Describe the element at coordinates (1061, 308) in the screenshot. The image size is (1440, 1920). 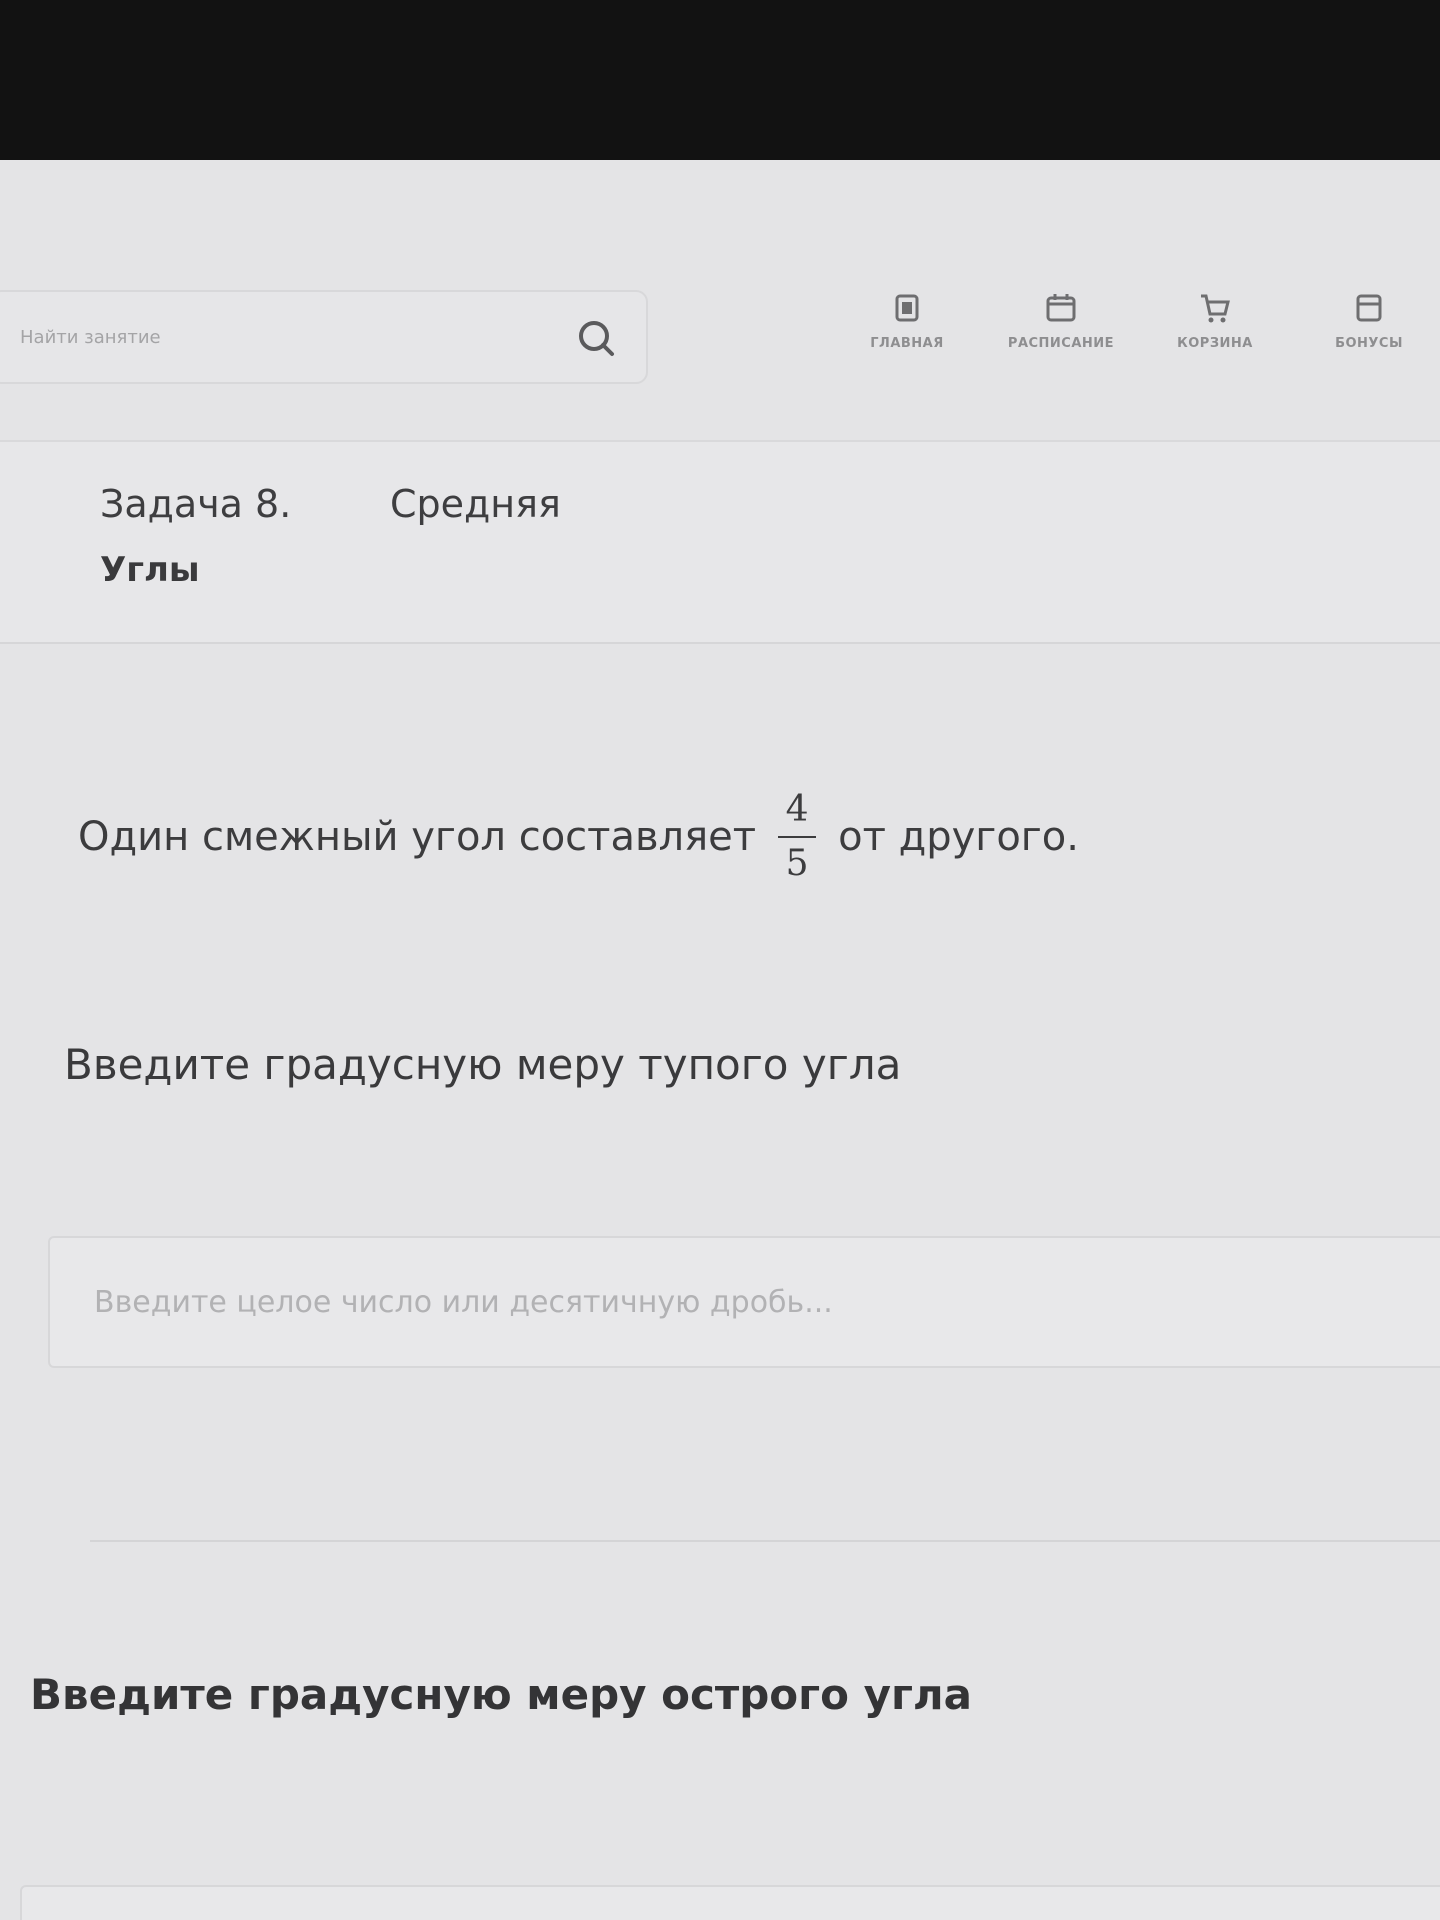
I see `calendar-icon` at that location.